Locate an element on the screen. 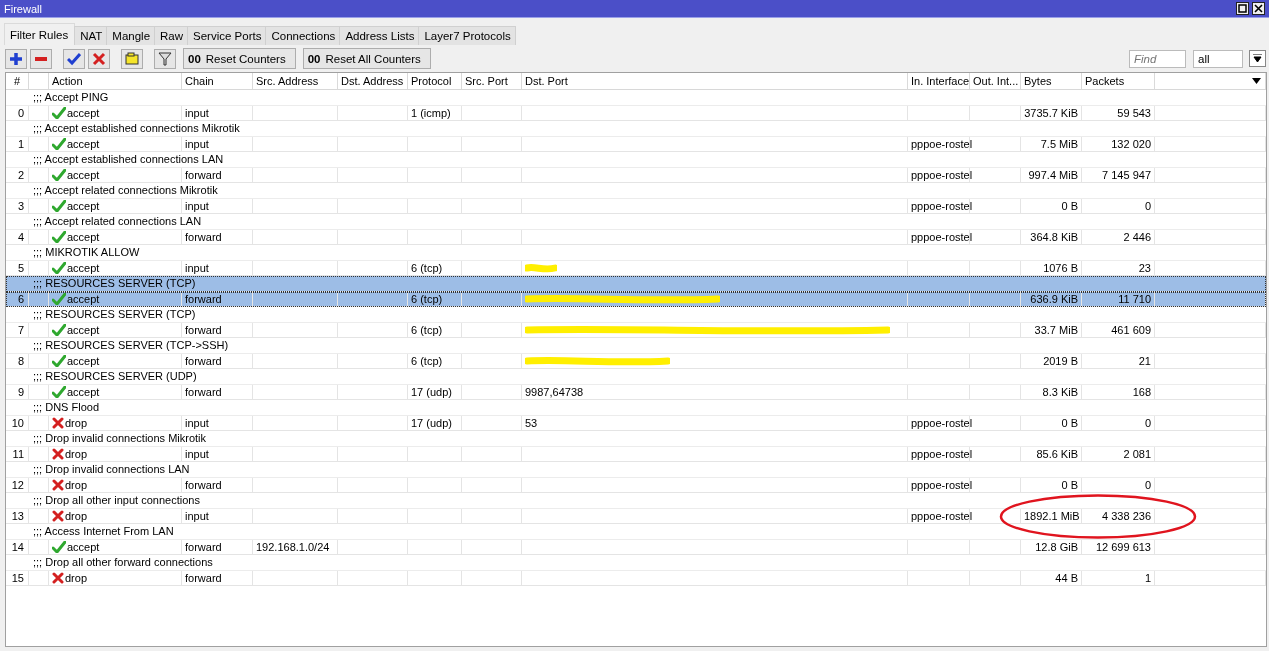 This screenshot has width=1269, height=651. table-cell: 2019 B is located at coordinates (1051, 361).